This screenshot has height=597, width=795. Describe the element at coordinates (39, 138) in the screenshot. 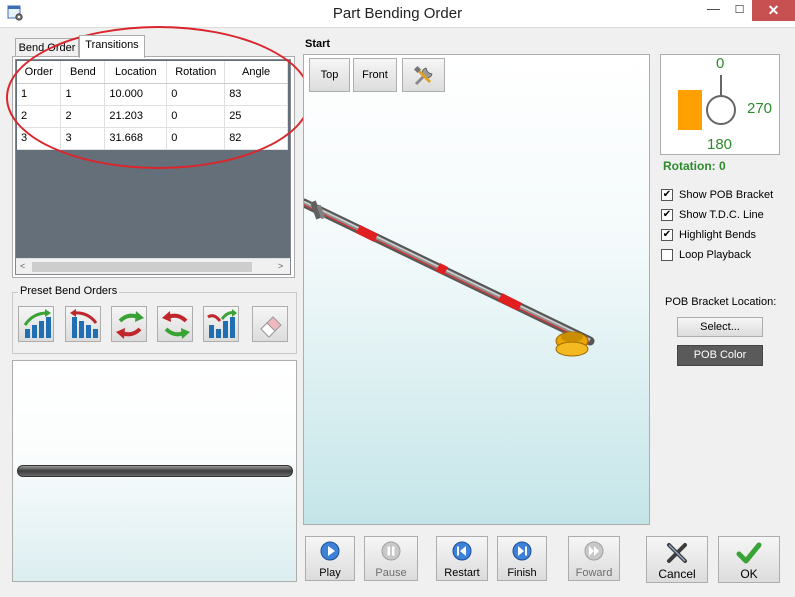

I see `cell-order: 3` at that location.